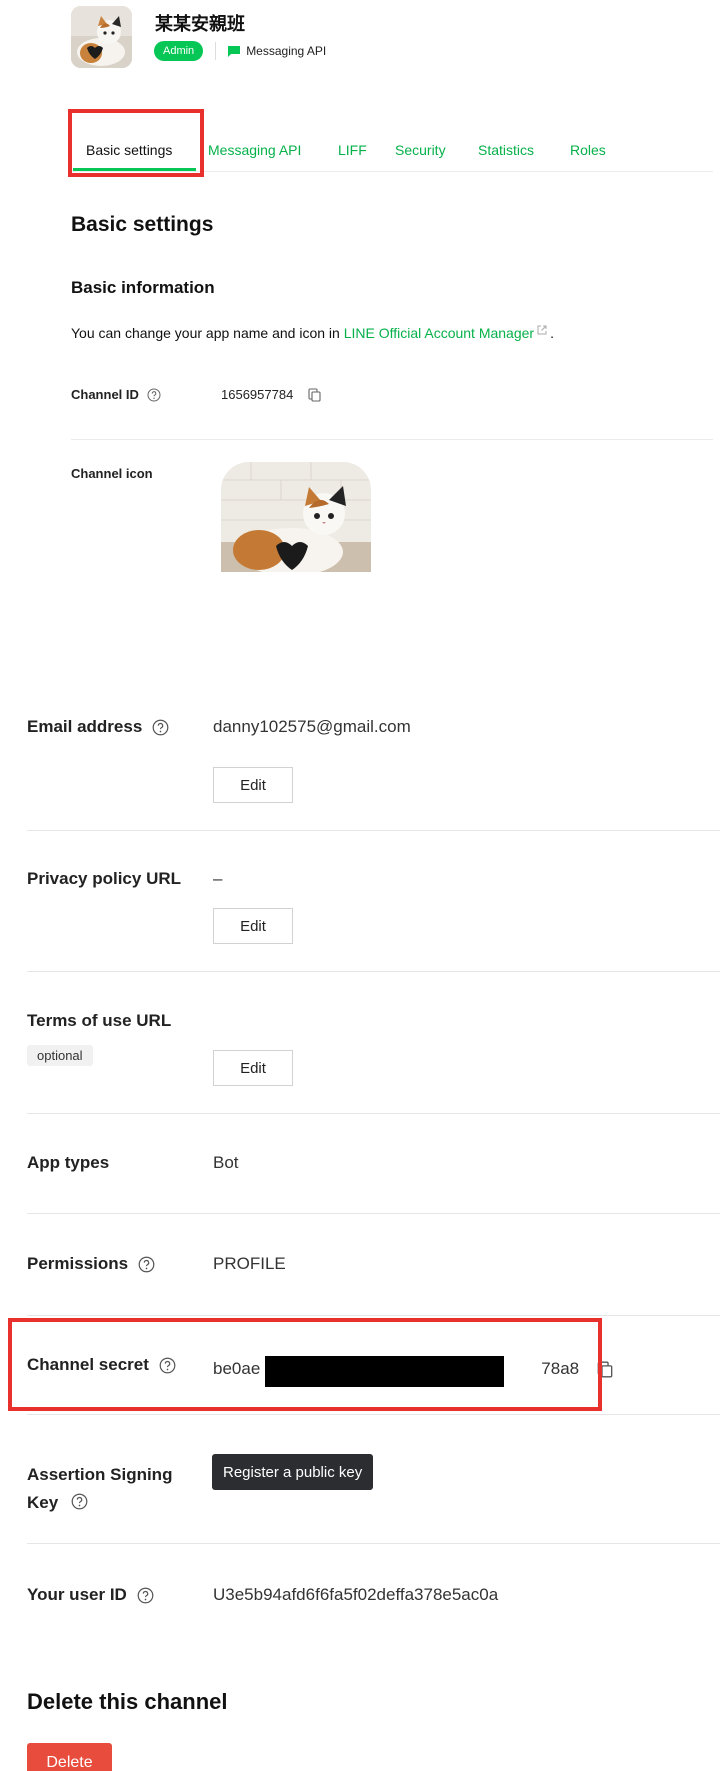 Image resolution: width=720 pixels, height=1771 pixels. I want to click on edit-terms-of-use-button: Edit, so click(253, 1068).